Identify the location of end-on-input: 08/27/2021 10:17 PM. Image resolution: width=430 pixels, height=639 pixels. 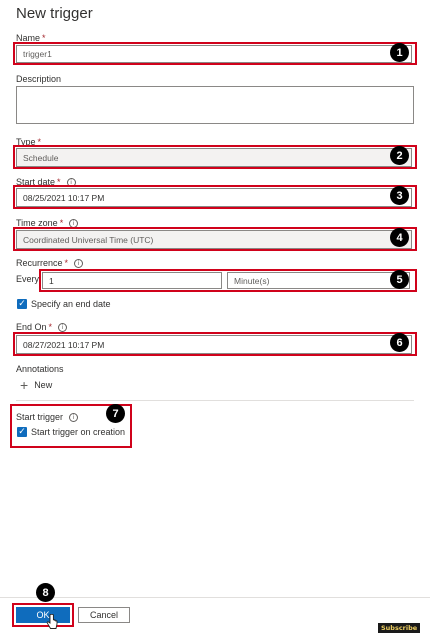
(214, 344).